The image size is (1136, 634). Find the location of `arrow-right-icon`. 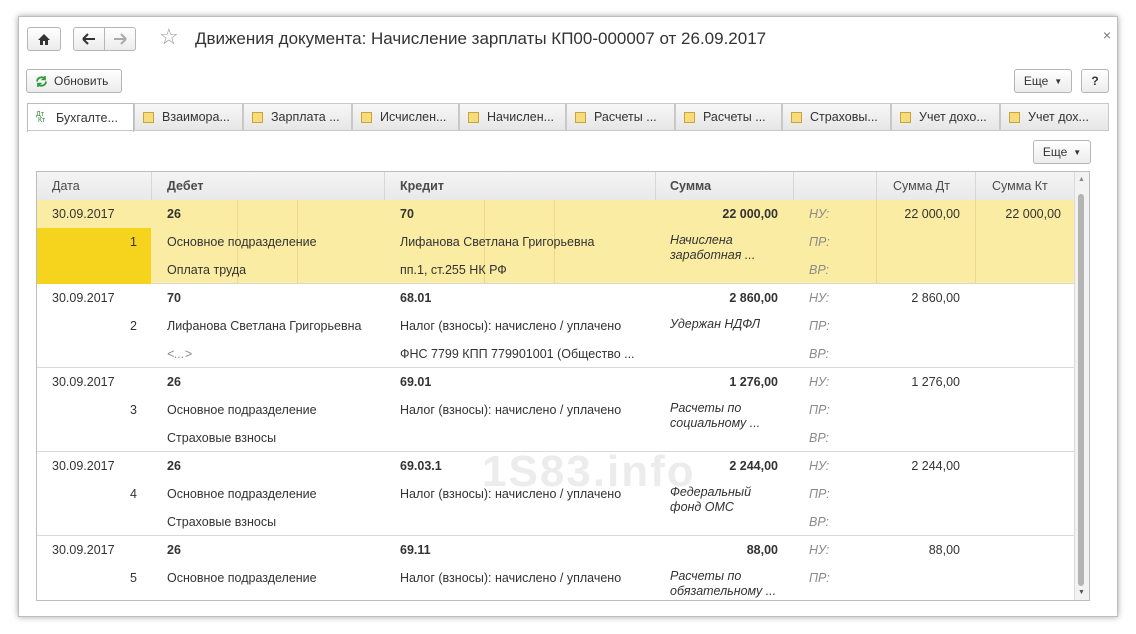

arrow-right-icon is located at coordinates (120, 39).